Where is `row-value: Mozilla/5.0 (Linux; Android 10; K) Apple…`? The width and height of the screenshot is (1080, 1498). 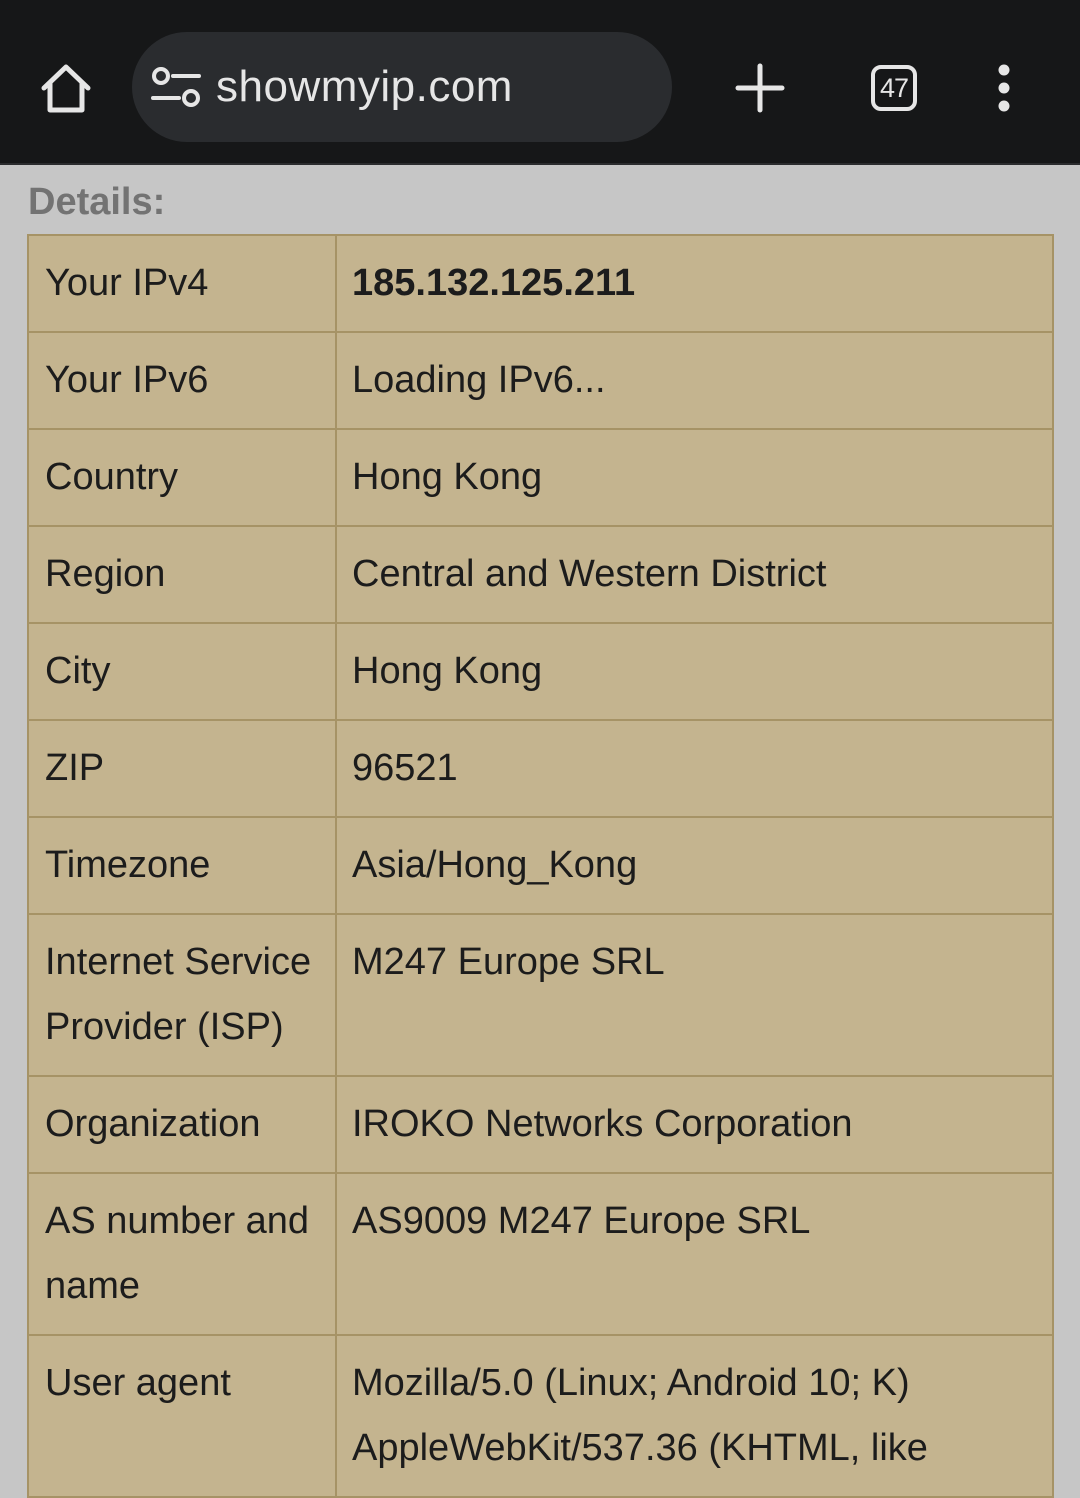
row-value: Mozilla/5.0 (Linux; Android 10; K) Apple… is located at coordinates (694, 1416).